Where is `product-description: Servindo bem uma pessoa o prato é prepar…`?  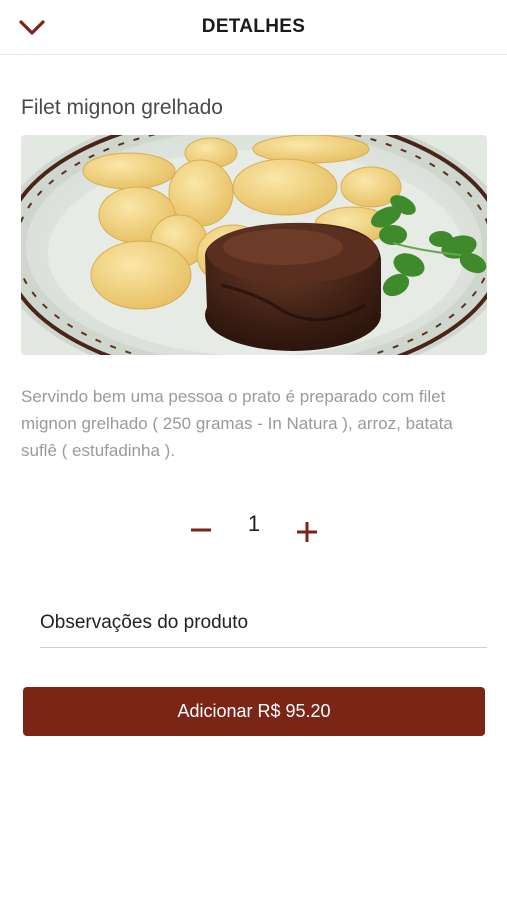
product-description: Servindo bem uma pessoa o prato é prepar… is located at coordinates (237, 423).